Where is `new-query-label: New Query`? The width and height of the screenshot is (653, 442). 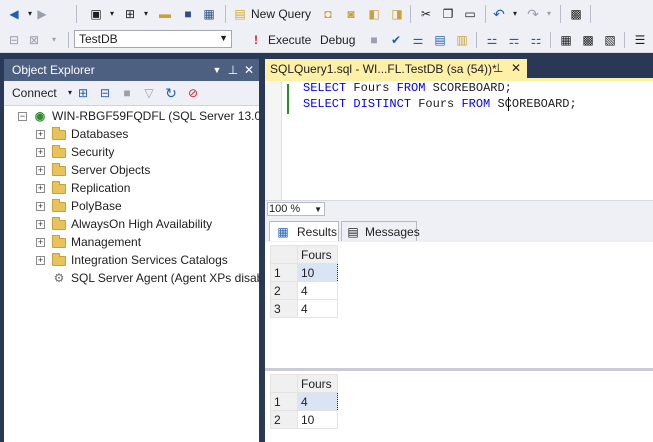 new-query-label: New Query is located at coordinates (281, 14).